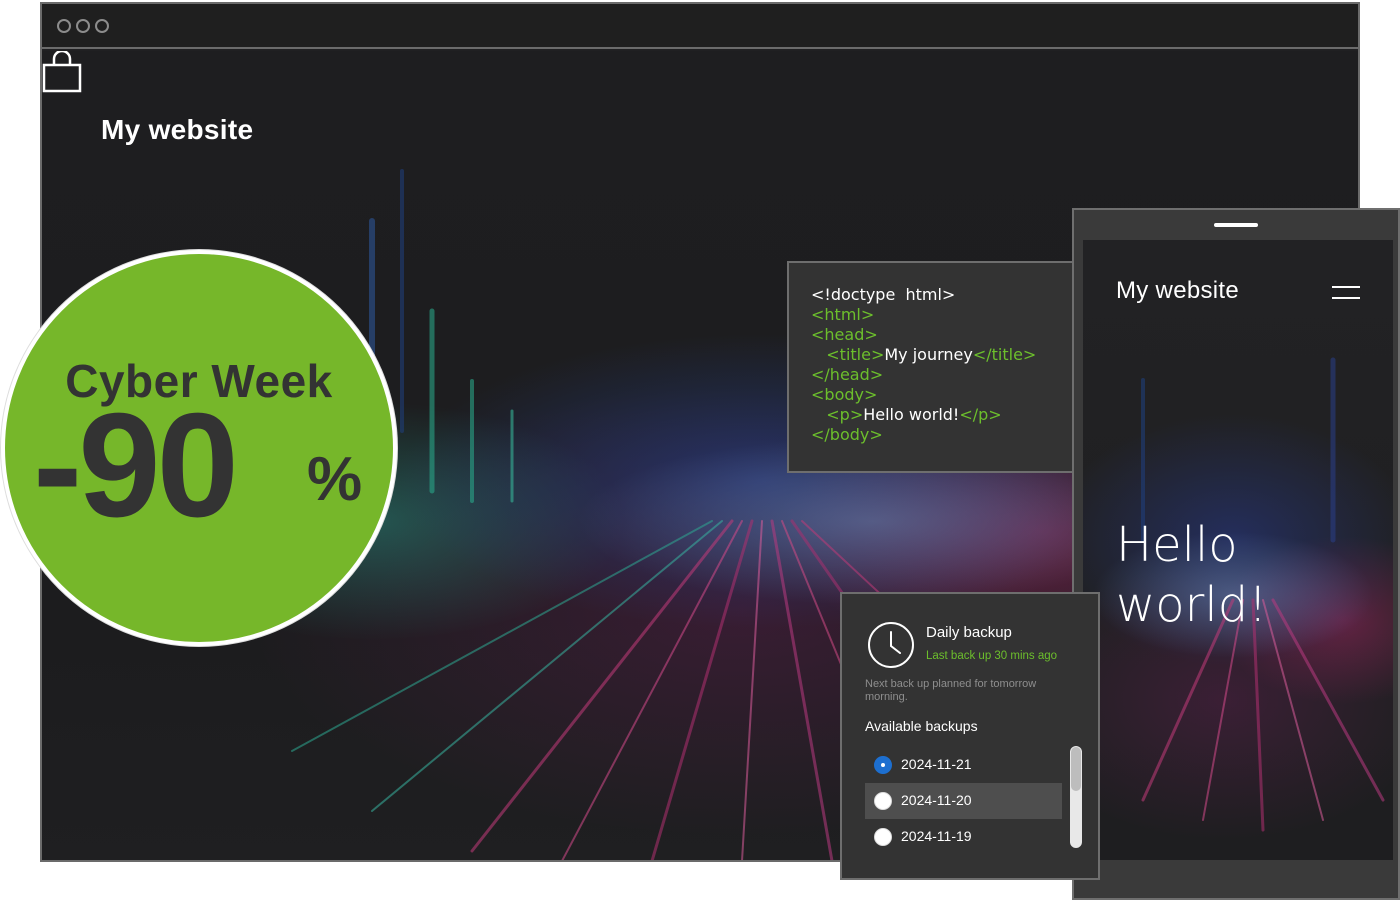 This screenshot has height=900, width=1400. Describe the element at coordinates (843, 314) in the screenshot. I see `code-line: <html>` at that location.